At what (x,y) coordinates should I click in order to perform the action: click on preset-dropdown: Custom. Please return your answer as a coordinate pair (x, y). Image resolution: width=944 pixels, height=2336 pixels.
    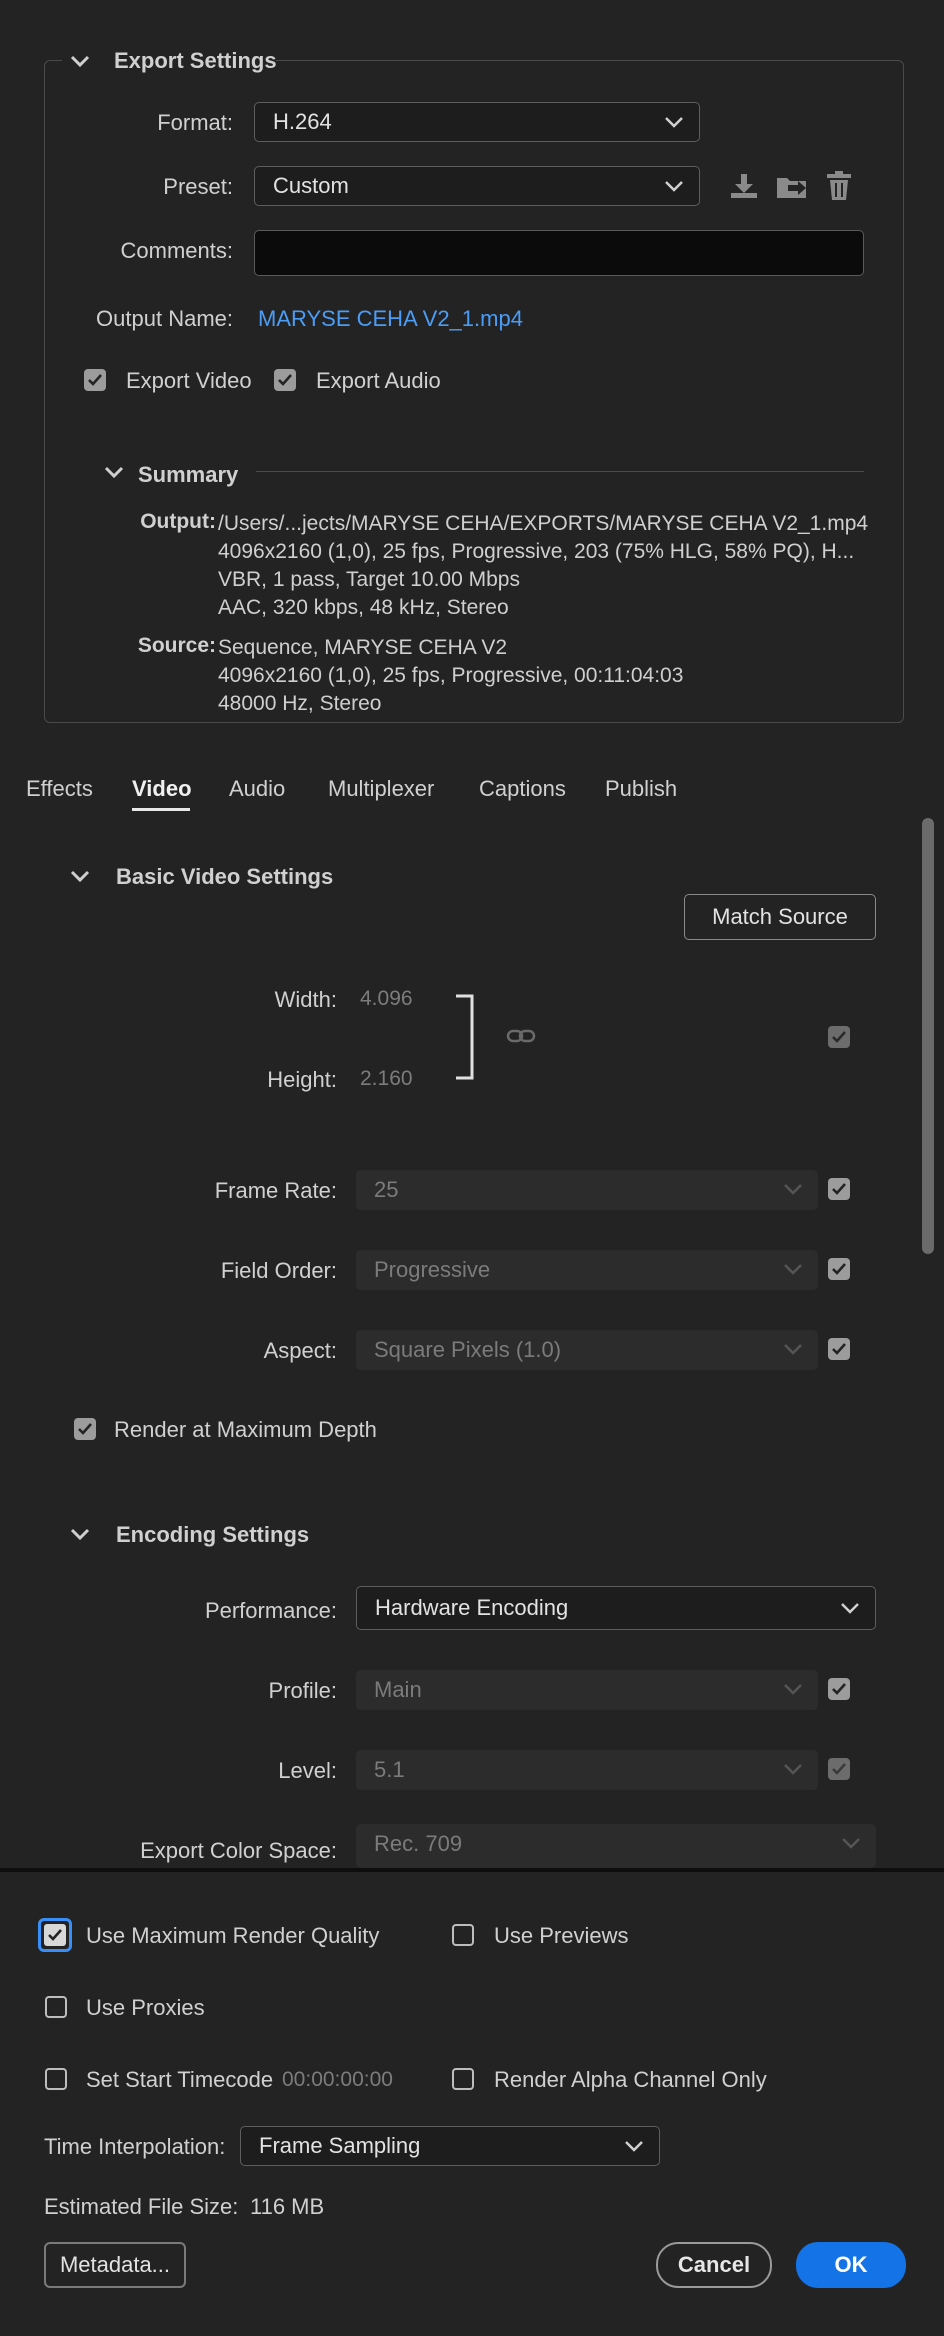
    Looking at the image, I should click on (477, 186).